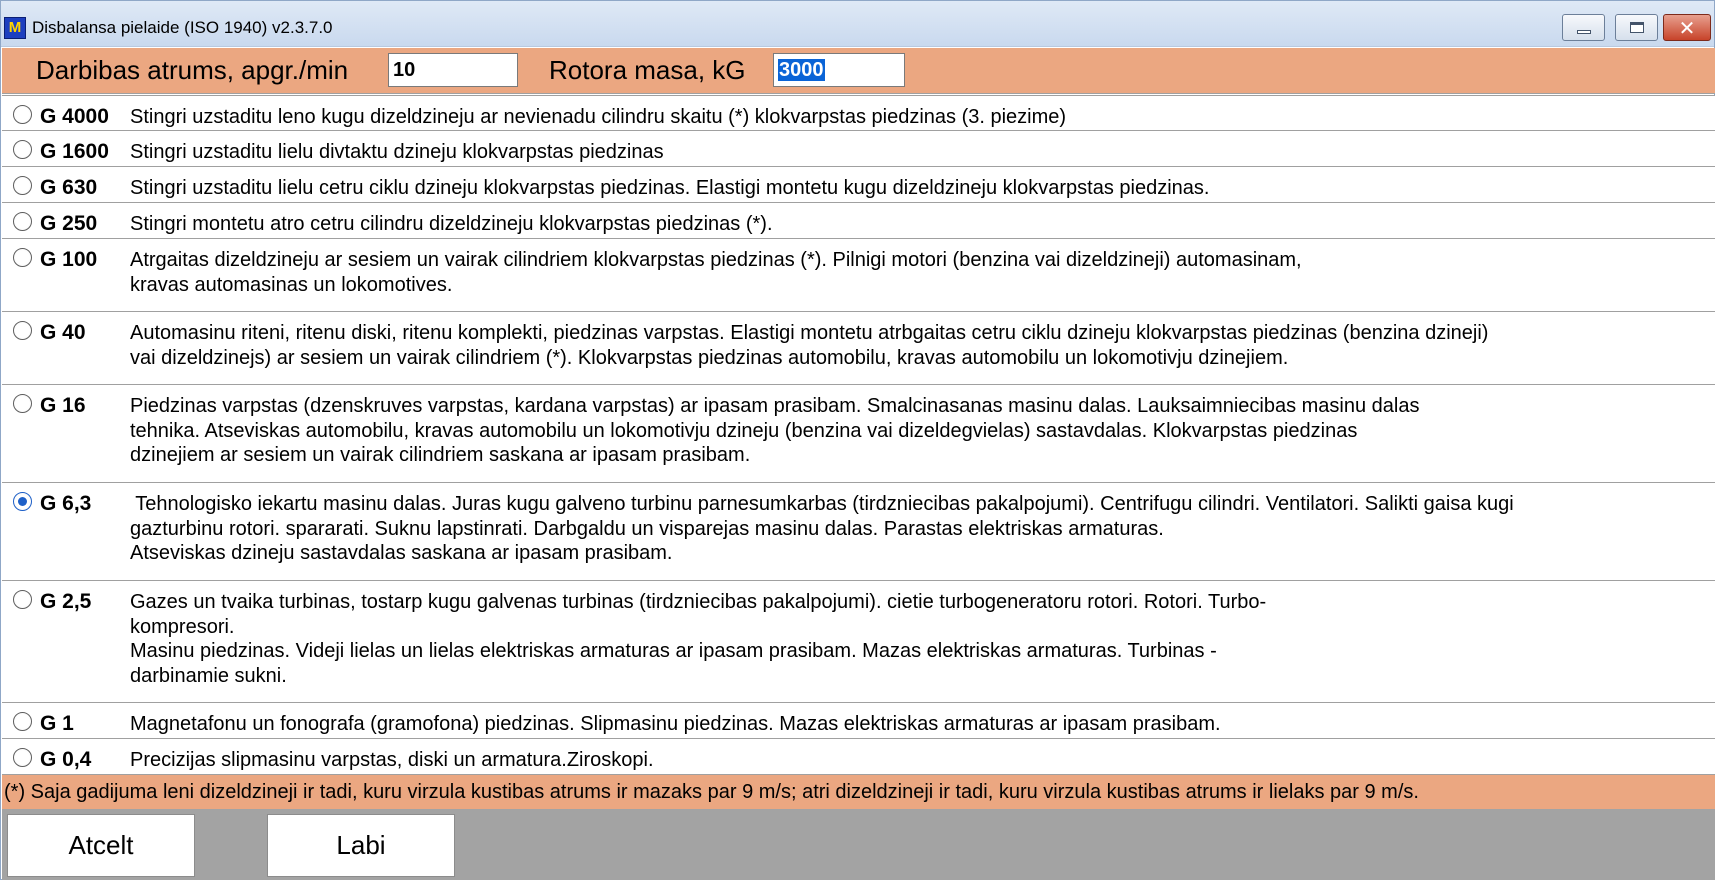 The image size is (1715, 880). Describe the element at coordinates (69, 187) in the screenshot. I see `grade-label: G 630` at that location.